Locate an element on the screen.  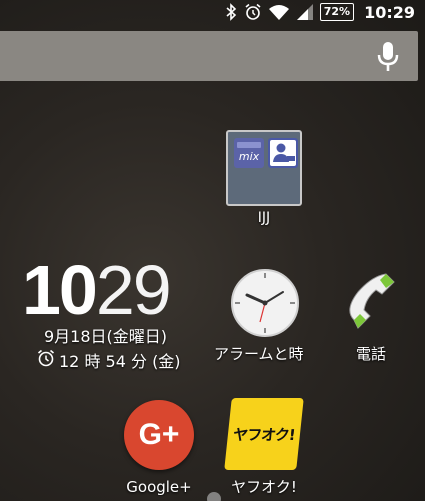
yahoo-auction-app-label: ヤフオク! is located at coordinates (264, 487).